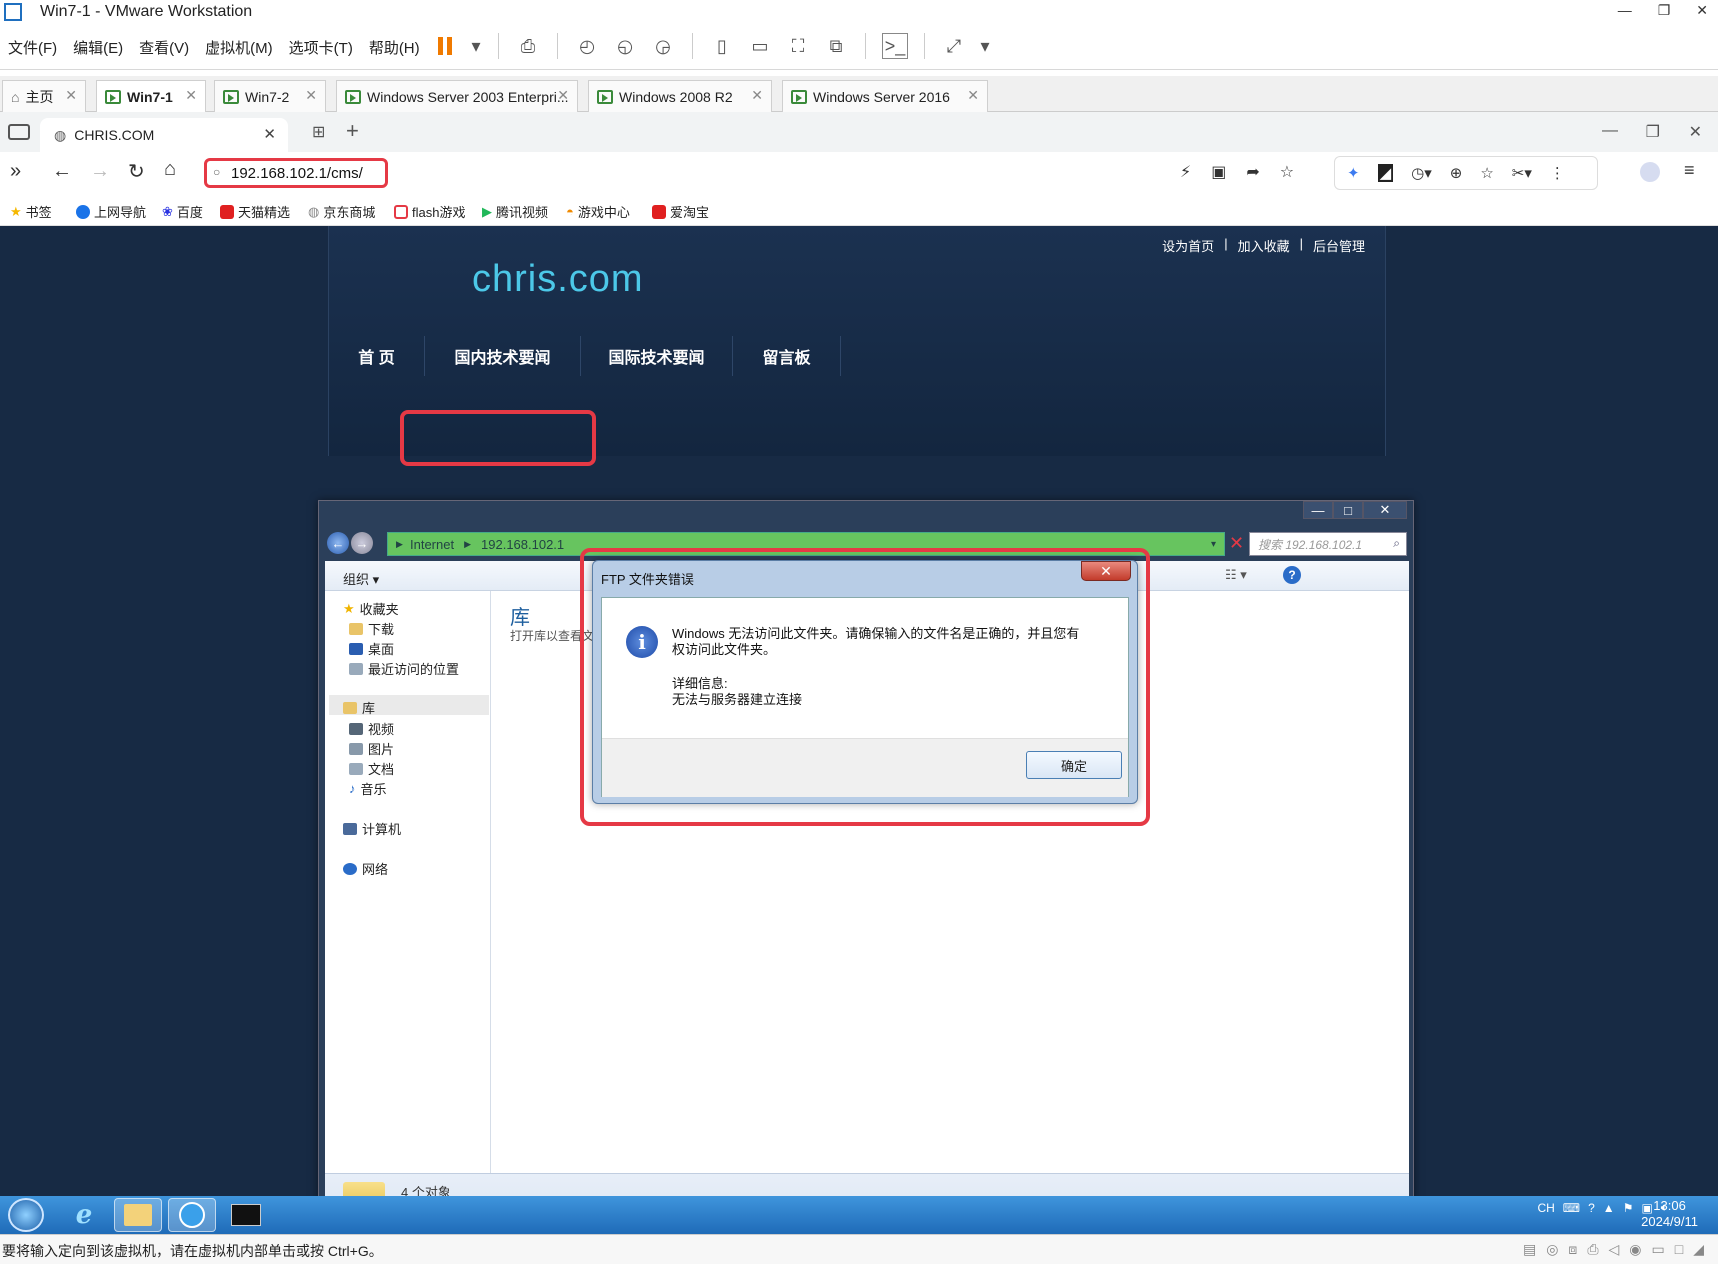 This screenshot has width=1718, height=1264. I want to click on explorer-taskbar-icon, so click(138, 1215).